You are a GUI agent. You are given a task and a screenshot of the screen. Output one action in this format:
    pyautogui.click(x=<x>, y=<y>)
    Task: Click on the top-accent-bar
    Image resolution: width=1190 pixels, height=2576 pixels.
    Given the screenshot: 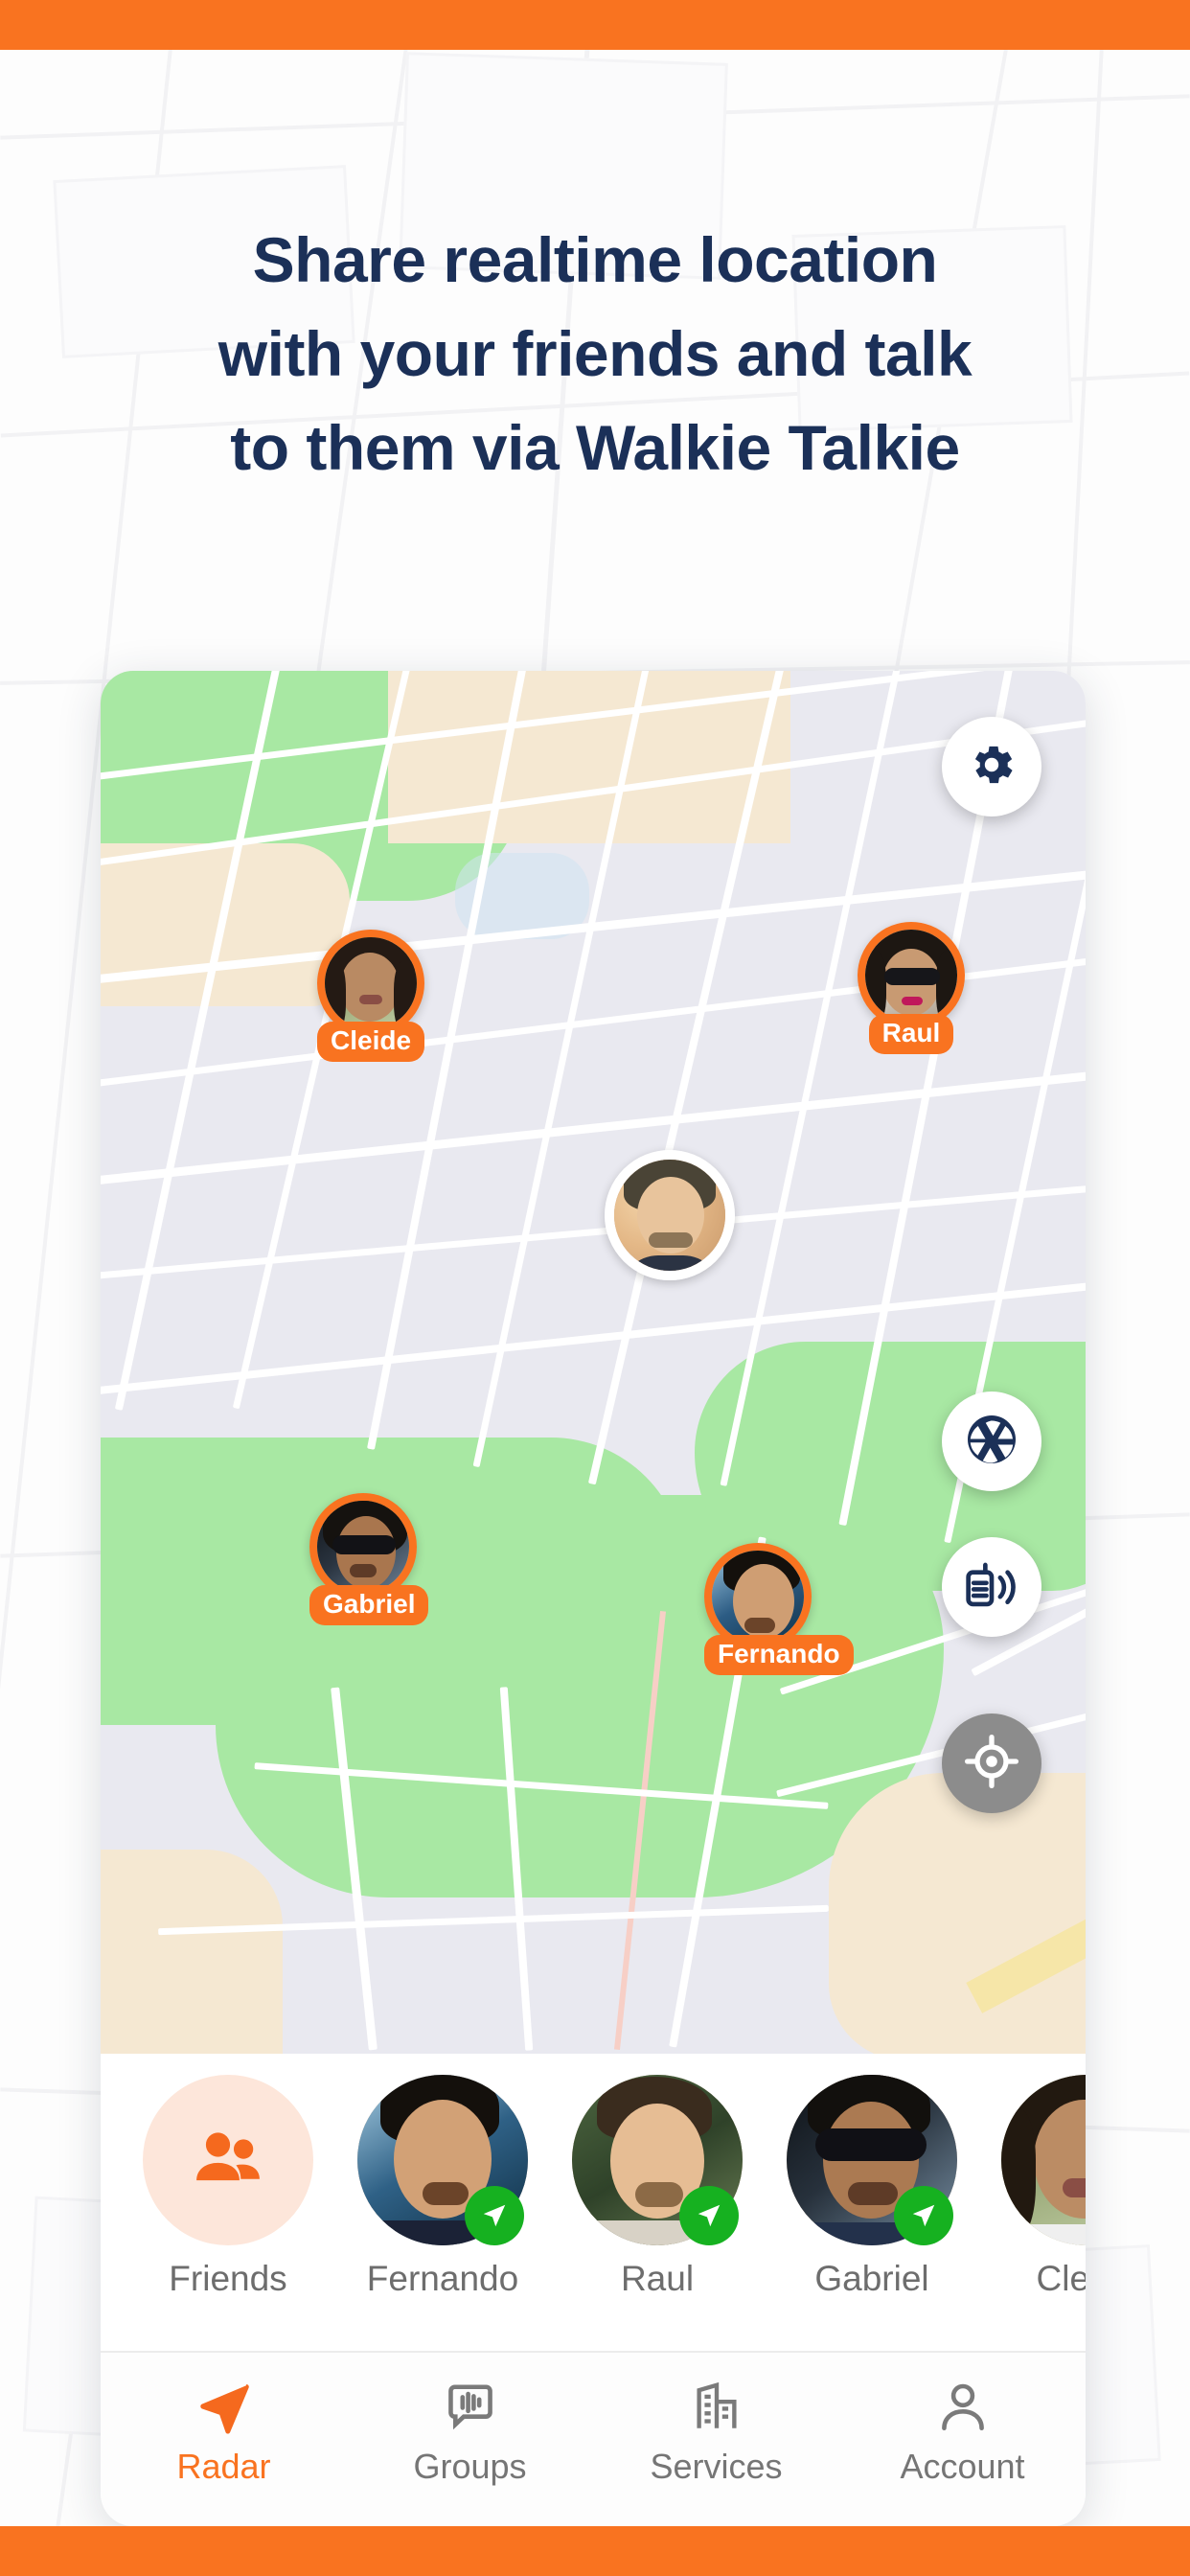 What is the action you would take?
    pyautogui.click(x=595, y=25)
    